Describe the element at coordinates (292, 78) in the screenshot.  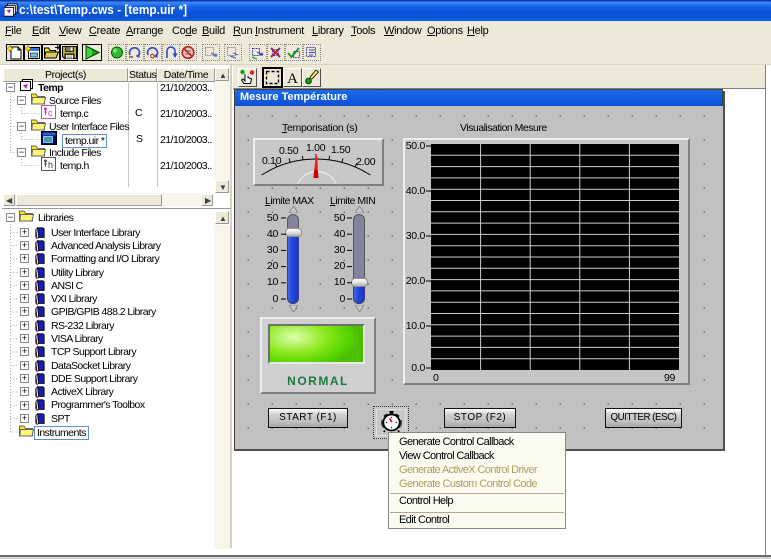
I see `svg-text: A` at that location.